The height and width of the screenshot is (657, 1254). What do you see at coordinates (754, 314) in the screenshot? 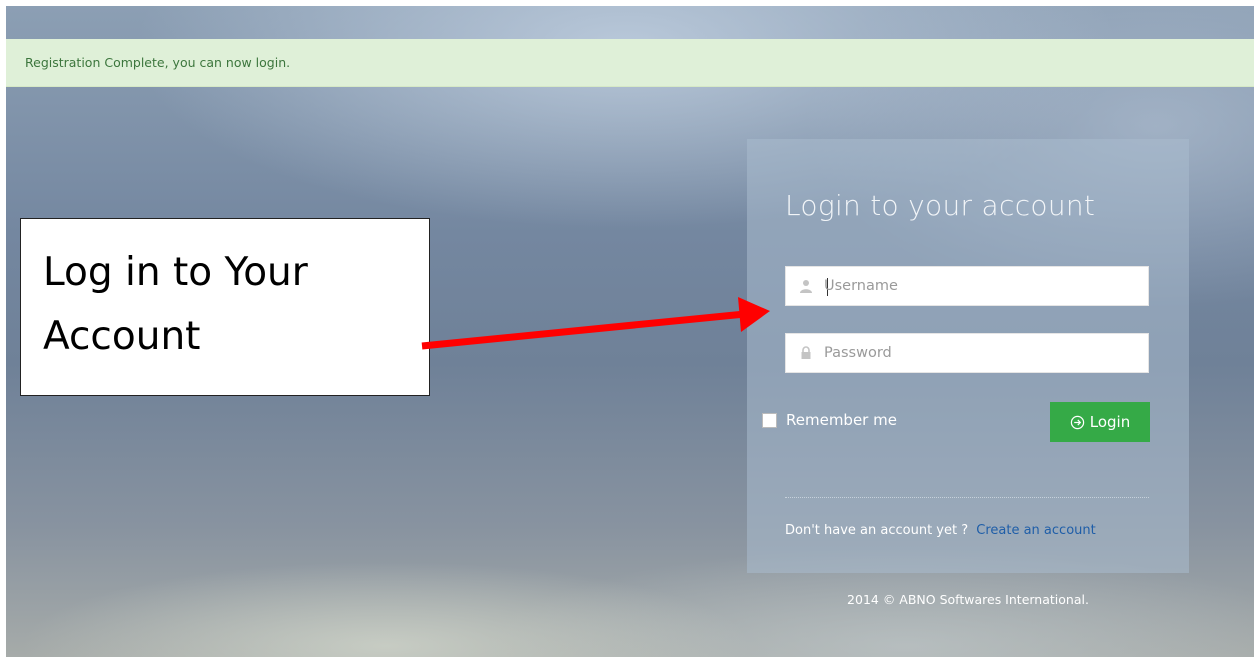
I see `arrow-head` at bounding box center [754, 314].